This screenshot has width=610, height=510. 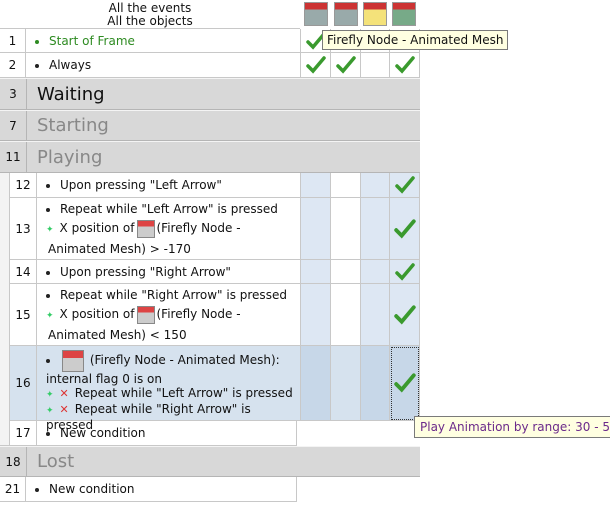 I want to click on event-number: 21, so click(x=13, y=489).